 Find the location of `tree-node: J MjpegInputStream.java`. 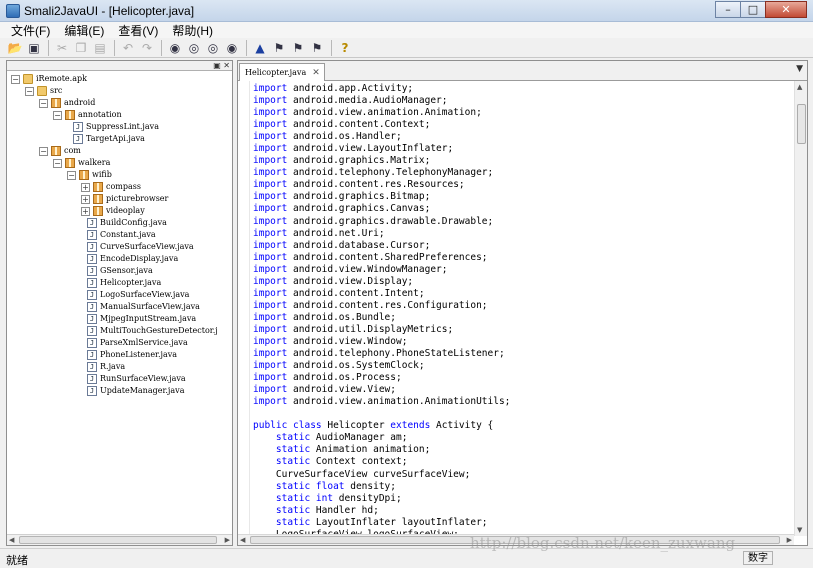

tree-node: J MjpegInputStream.java is located at coordinates (138, 319).